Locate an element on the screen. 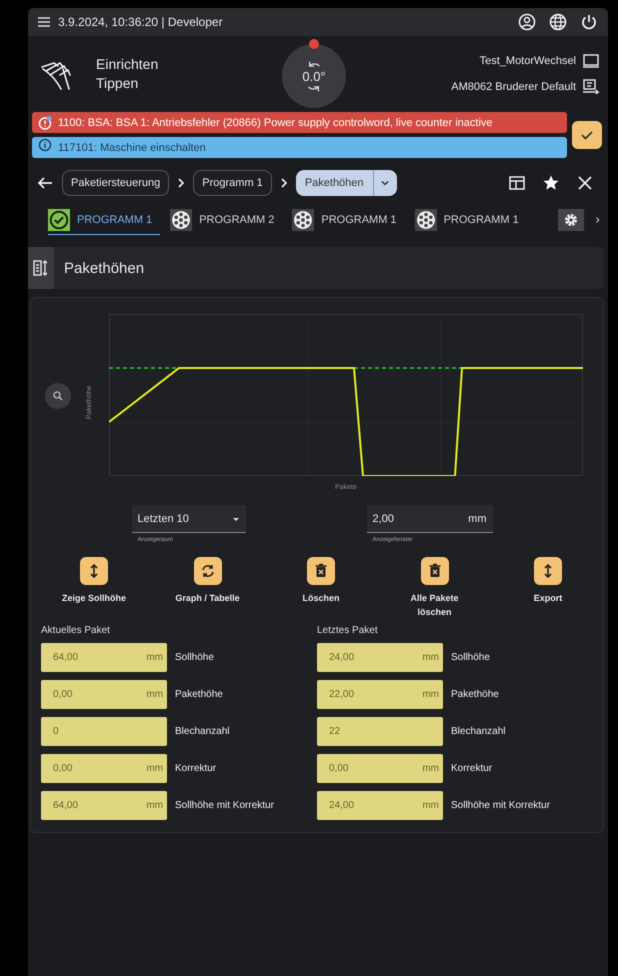 The image size is (618, 976). refresh-icon is located at coordinates (208, 571).